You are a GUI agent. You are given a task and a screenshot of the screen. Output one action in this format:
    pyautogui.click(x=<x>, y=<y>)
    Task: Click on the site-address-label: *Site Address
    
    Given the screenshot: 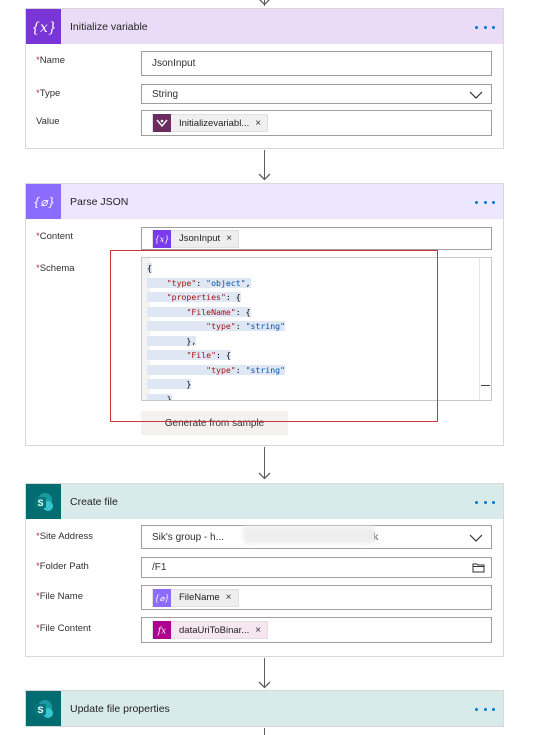 What is the action you would take?
    pyautogui.click(x=65, y=536)
    